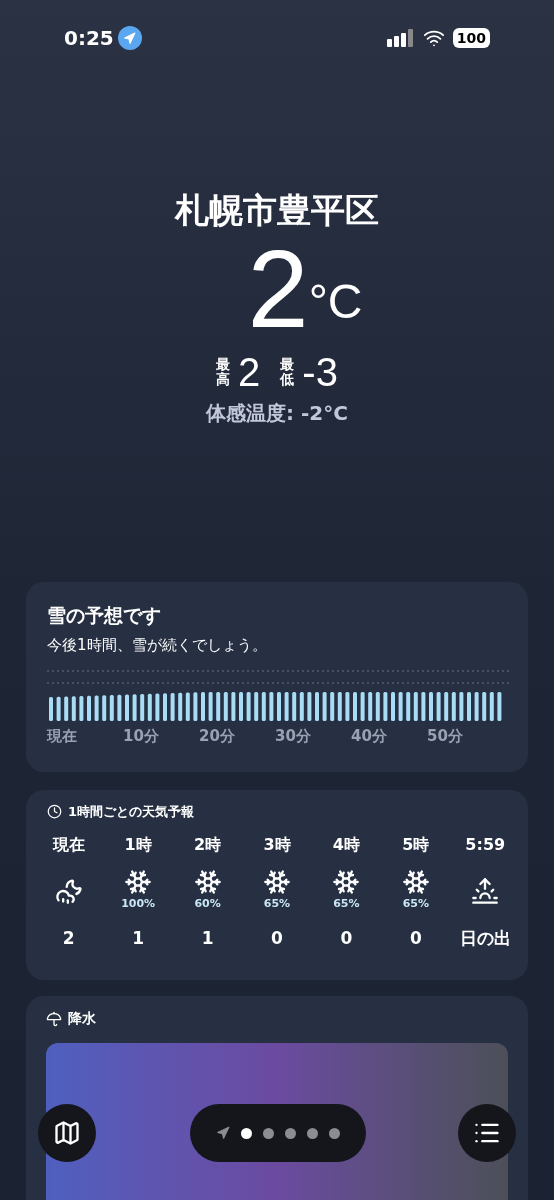 Image resolution: width=554 pixels, height=1200 pixels. What do you see at coordinates (208, 844) in the screenshot?
I see `hour-label: 2時` at bounding box center [208, 844].